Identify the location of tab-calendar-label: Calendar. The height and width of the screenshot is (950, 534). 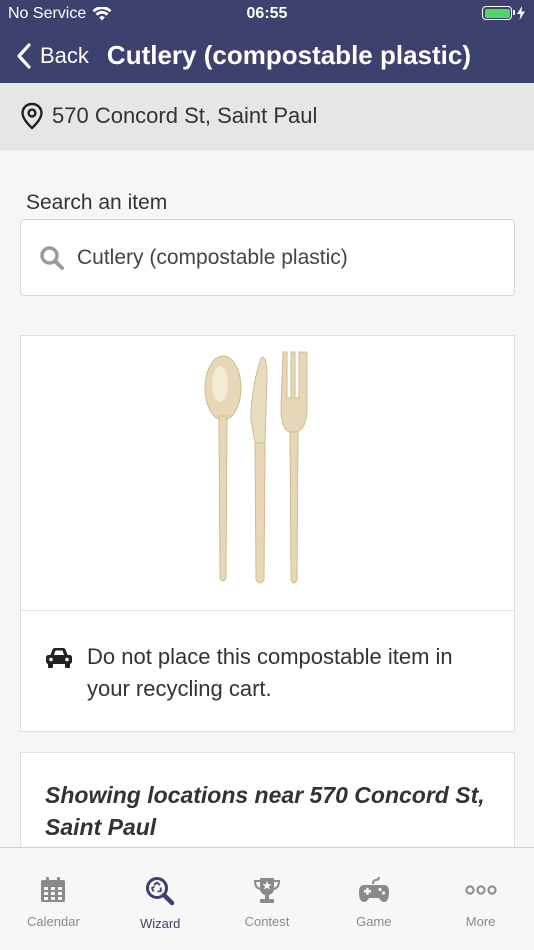
(53, 921).